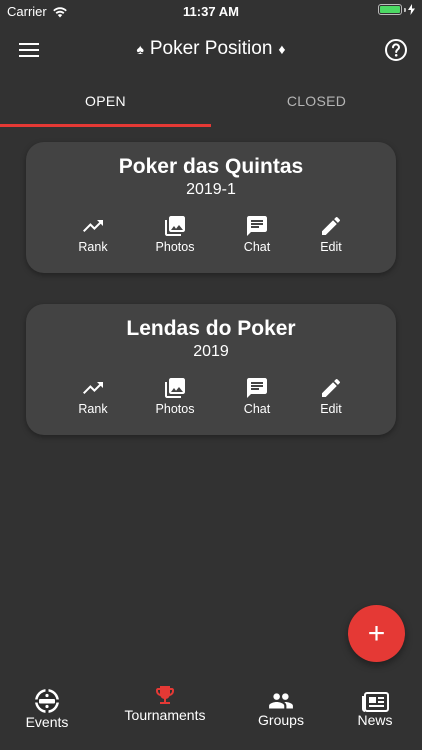  Describe the element at coordinates (375, 720) in the screenshot. I see `nav-news-label: News` at that location.